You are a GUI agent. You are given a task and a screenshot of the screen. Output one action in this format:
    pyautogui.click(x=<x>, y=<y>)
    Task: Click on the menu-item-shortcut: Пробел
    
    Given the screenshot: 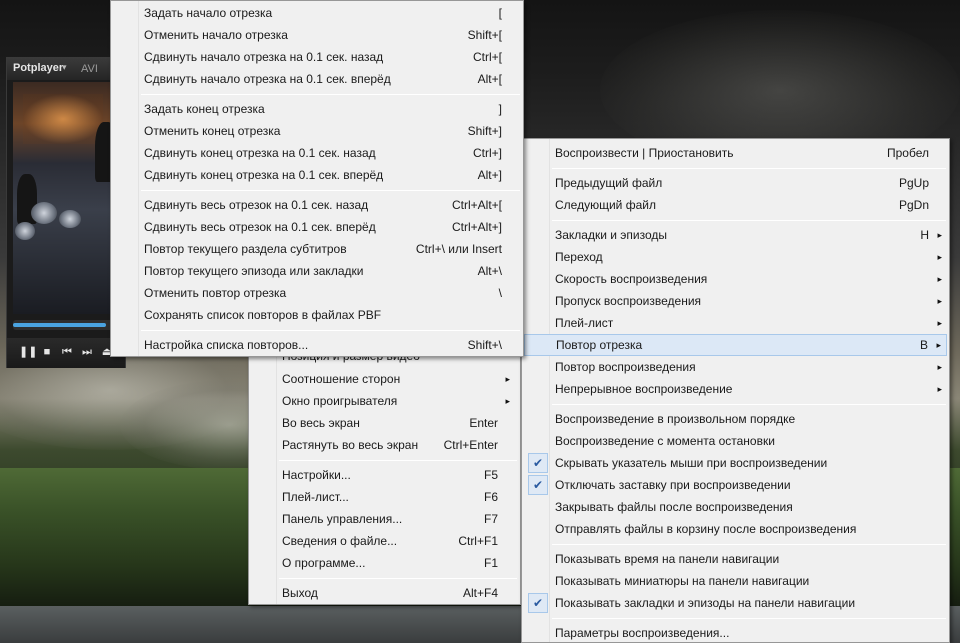 What is the action you would take?
    pyautogui.click(x=908, y=153)
    